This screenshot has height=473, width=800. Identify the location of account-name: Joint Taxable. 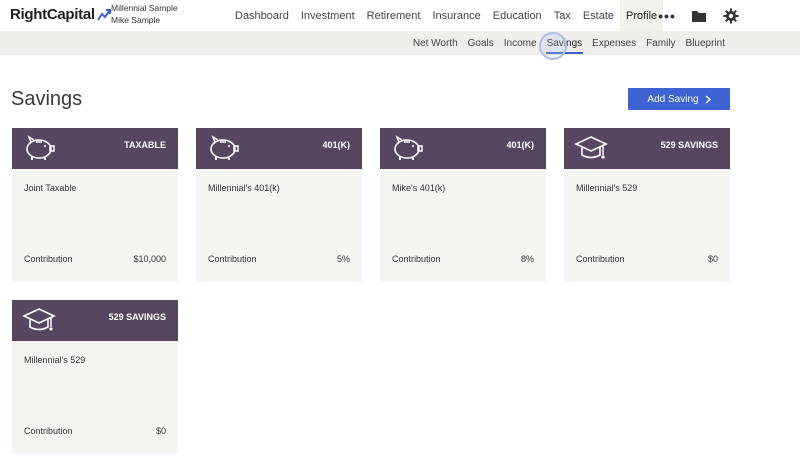
(50, 188).